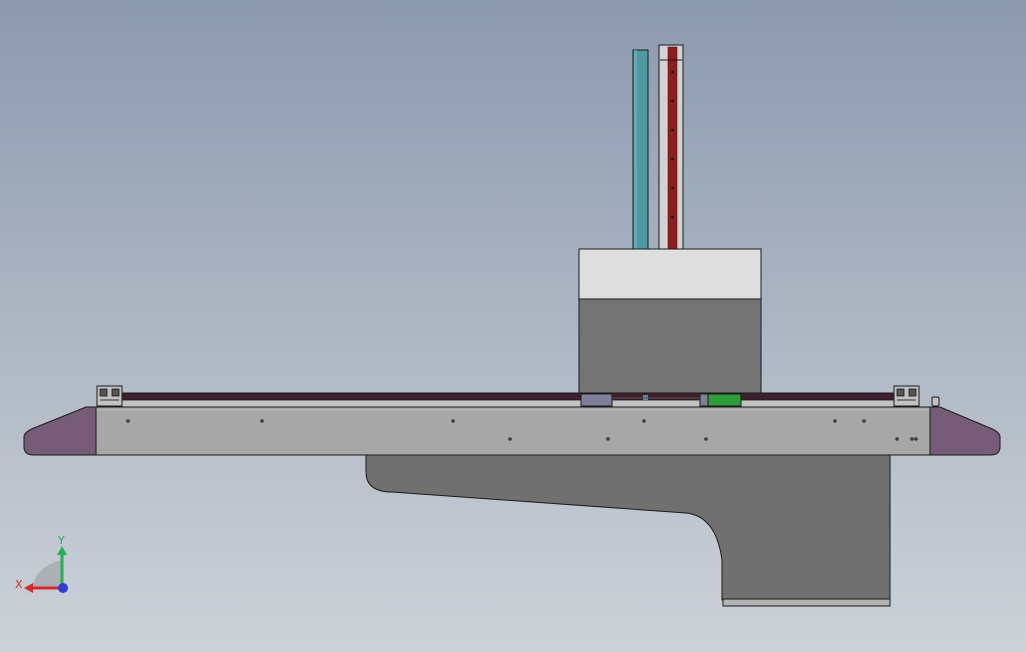  I want to click on z-axis-dot-icon, so click(63, 588).